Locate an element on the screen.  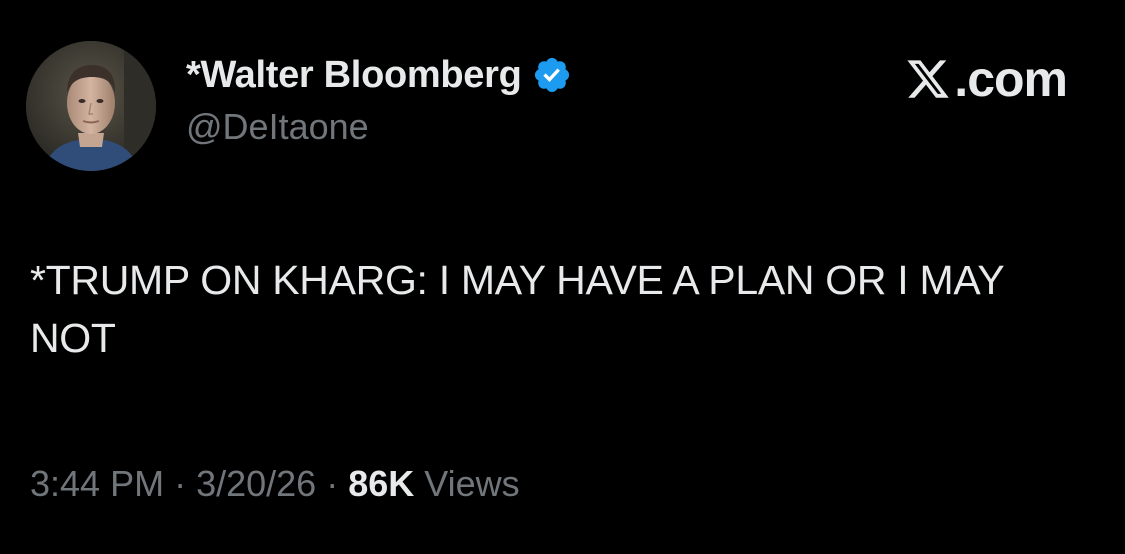
profile-photo is located at coordinates (91, 106).